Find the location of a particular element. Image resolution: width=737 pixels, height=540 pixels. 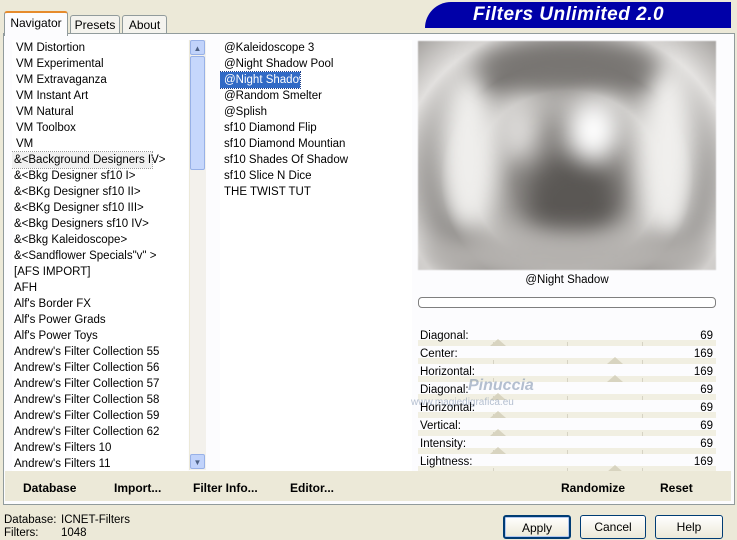

filter-item: sf10 Shades Of Shadow is located at coordinates (316, 160).